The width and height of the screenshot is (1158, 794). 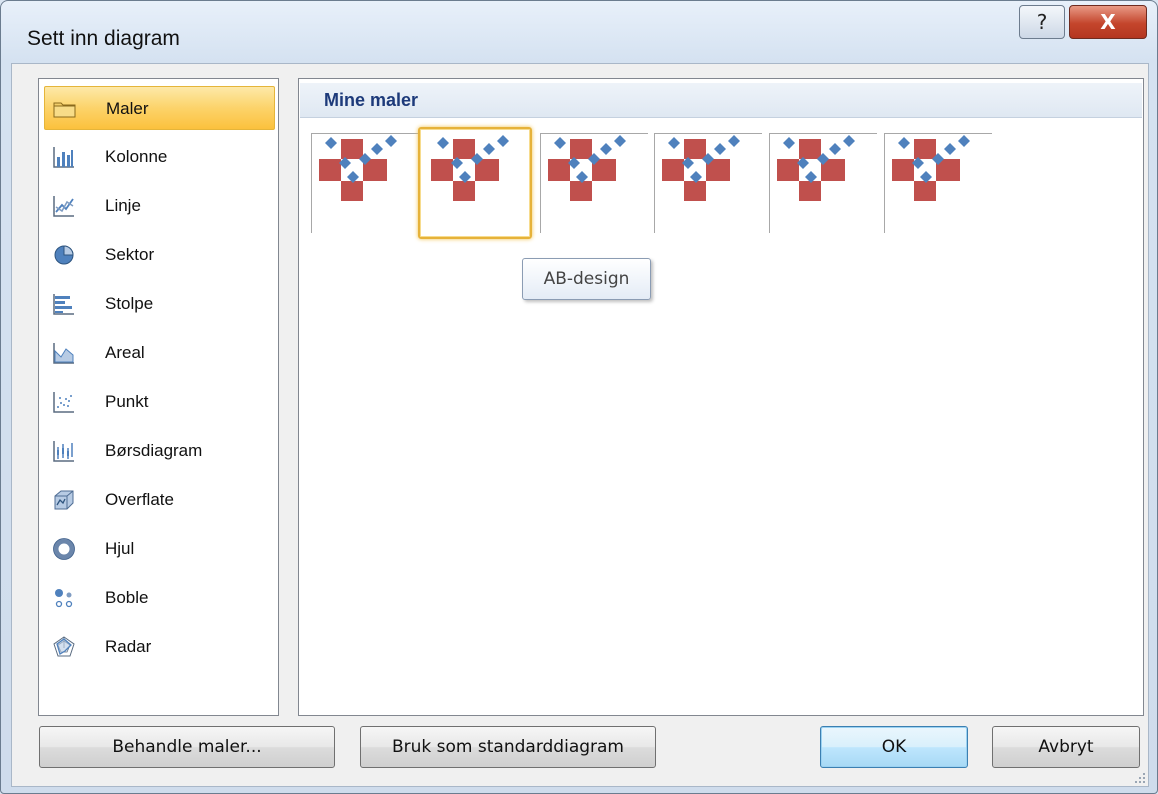 What do you see at coordinates (64, 646) in the screenshot?
I see `radar-chart-icon` at bounding box center [64, 646].